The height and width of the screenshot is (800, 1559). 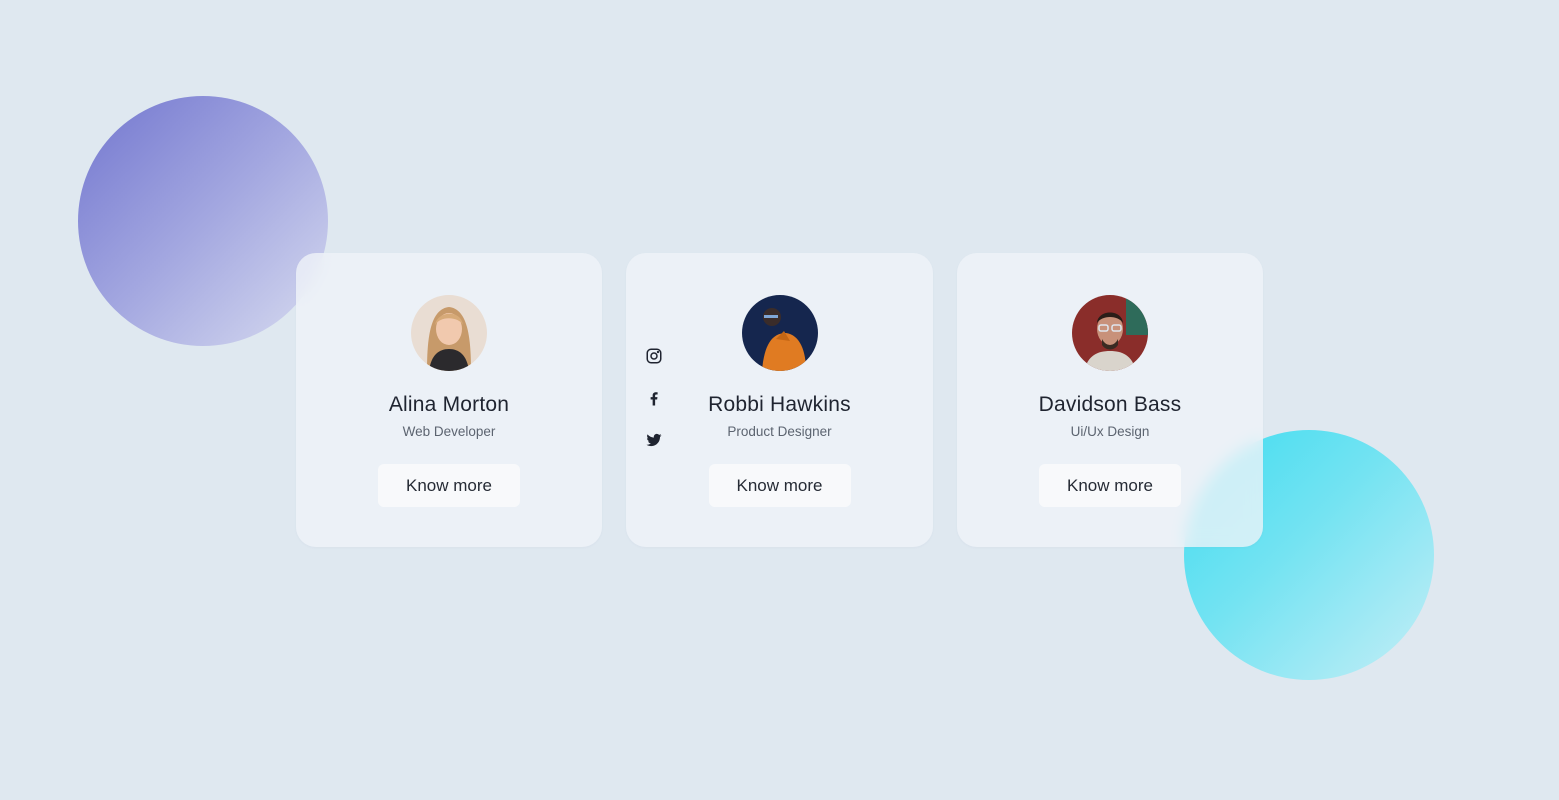 I want to click on profile-card-davidson: Davidson Bass Ui/Ux Design Know more, so click(x=1110, y=400).